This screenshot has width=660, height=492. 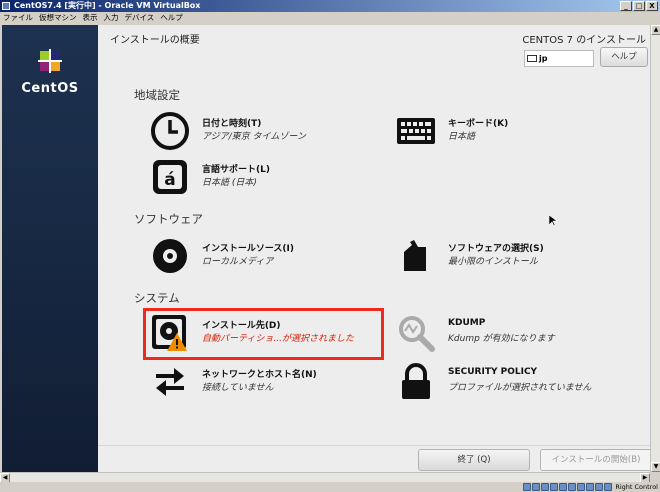 I want to click on menu-input: 入力, so click(x=111, y=18).